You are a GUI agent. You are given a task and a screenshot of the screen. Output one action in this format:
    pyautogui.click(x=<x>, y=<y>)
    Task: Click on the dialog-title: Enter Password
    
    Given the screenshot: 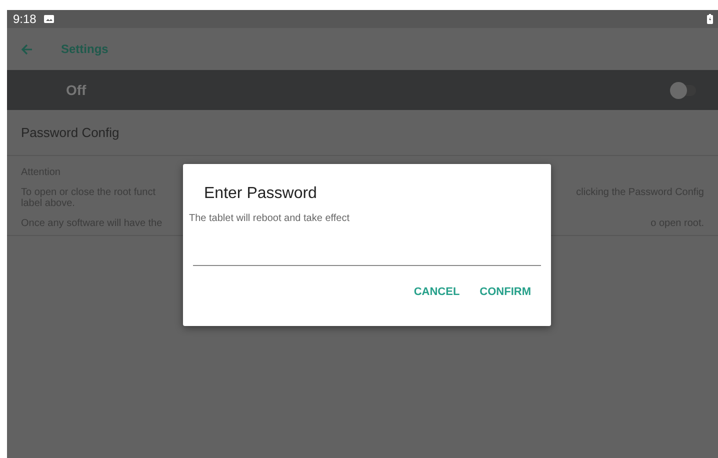 What is the action you would take?
    pyautogui.click(x=261, y=194)
    